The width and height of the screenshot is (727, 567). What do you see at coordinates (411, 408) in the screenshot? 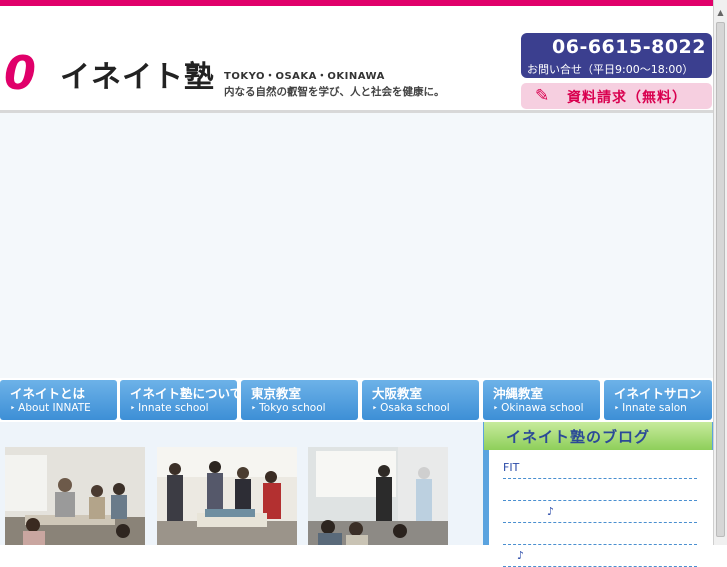
I see `nav-sublabel: Osaka school` at bounding box center [411, 408].